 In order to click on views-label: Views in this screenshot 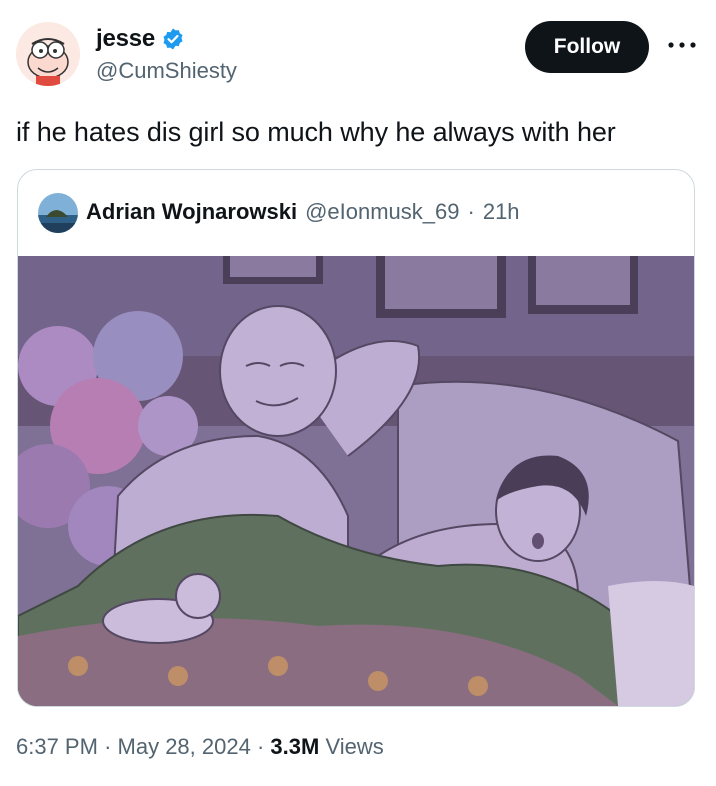, I will do `click(354, 746)`.